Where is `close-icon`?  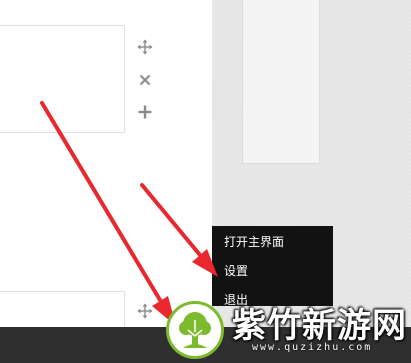
close-icon is located at coordinates (145, 80).